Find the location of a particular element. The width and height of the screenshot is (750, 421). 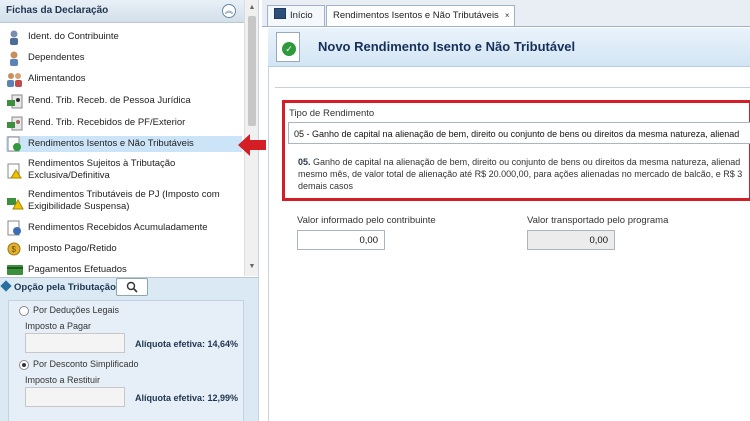

sidebar-item-ident-contribuinte: Ident. do Contribuinte is located at coordinates (124, 37).